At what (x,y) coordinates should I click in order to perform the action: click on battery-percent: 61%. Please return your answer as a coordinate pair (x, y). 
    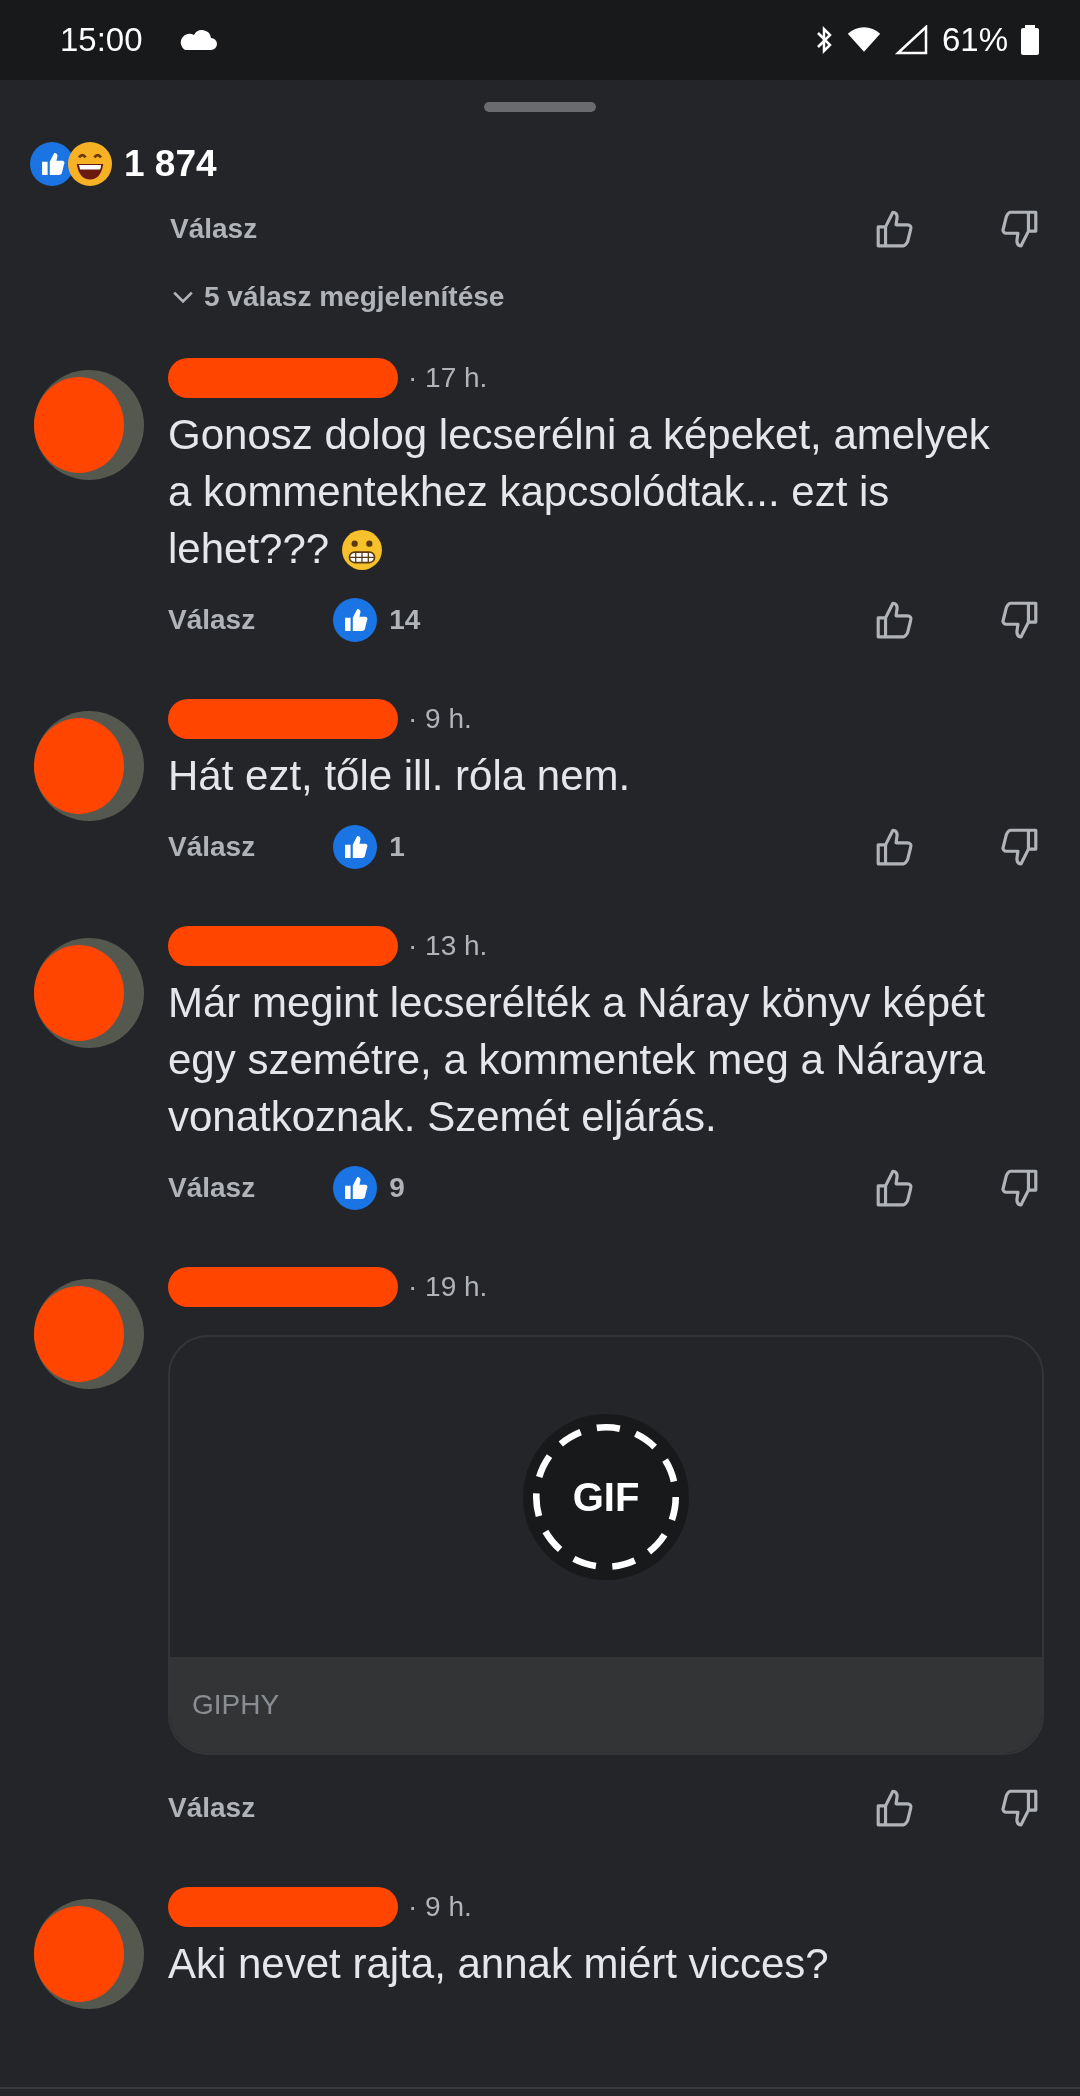
    Looking at the image, I should click on (974, 40).